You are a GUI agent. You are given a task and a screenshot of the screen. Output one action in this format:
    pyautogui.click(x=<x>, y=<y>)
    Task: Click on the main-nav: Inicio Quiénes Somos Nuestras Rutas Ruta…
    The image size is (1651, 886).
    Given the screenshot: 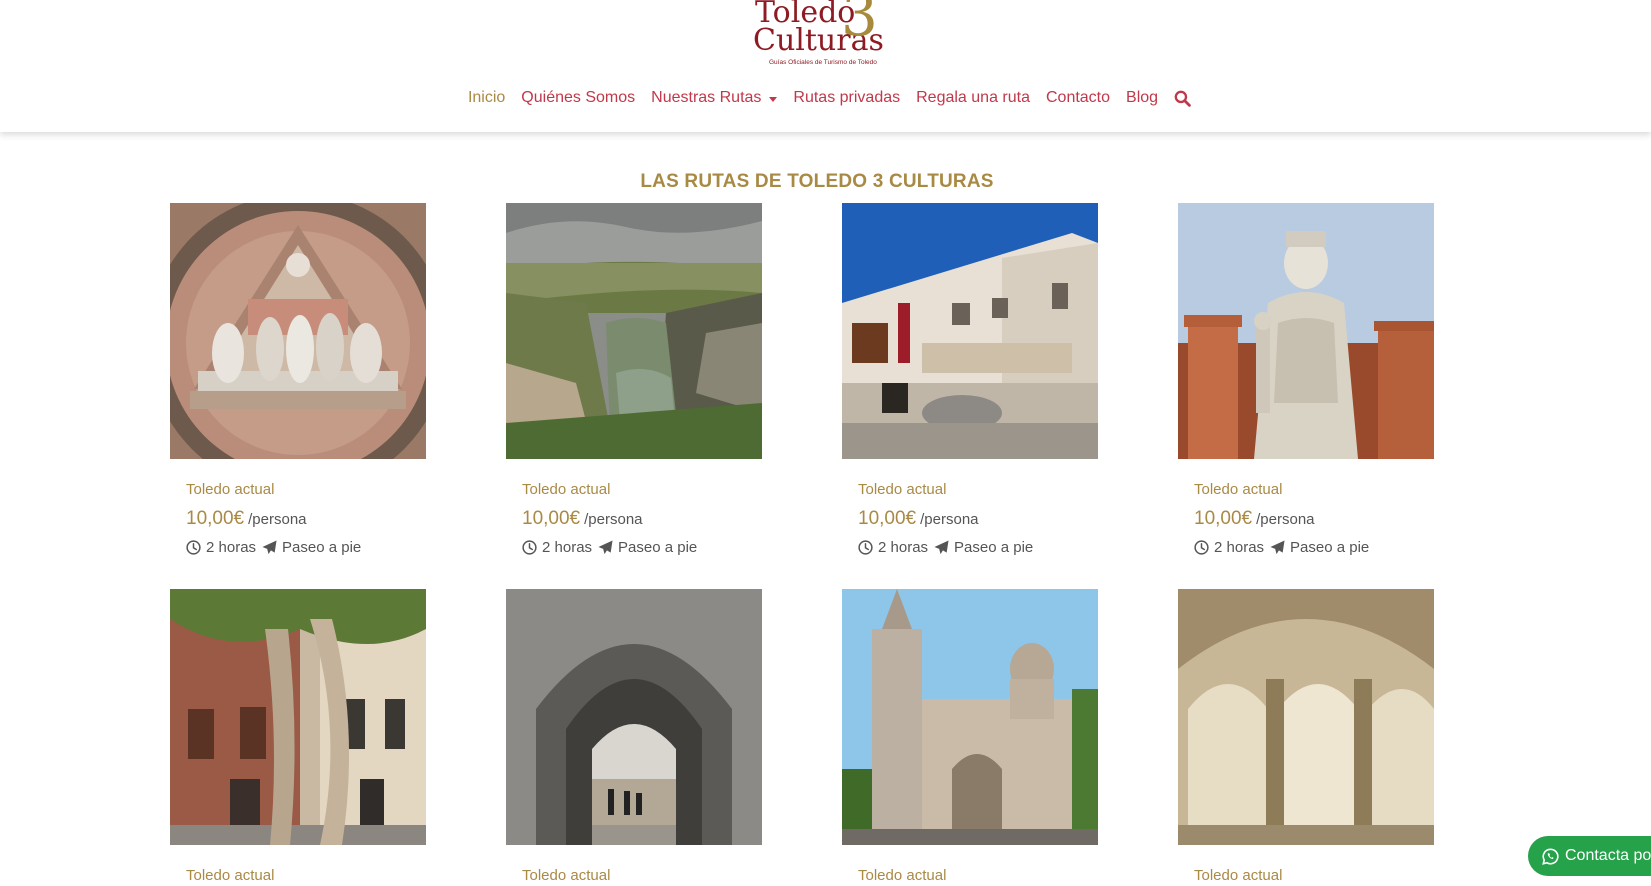 What is the action you would take?
    pyautogui.click(x=825, y=98)
    